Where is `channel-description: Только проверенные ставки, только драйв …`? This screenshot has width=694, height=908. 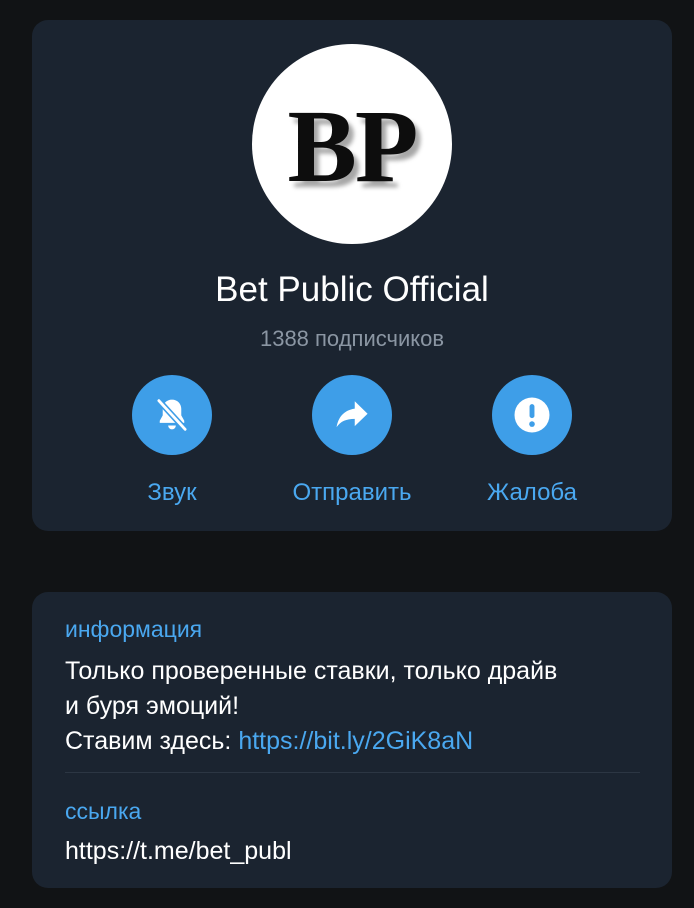
channel-description: Только проверенные ставки, только драйв … is located at coordinates (360, 706).